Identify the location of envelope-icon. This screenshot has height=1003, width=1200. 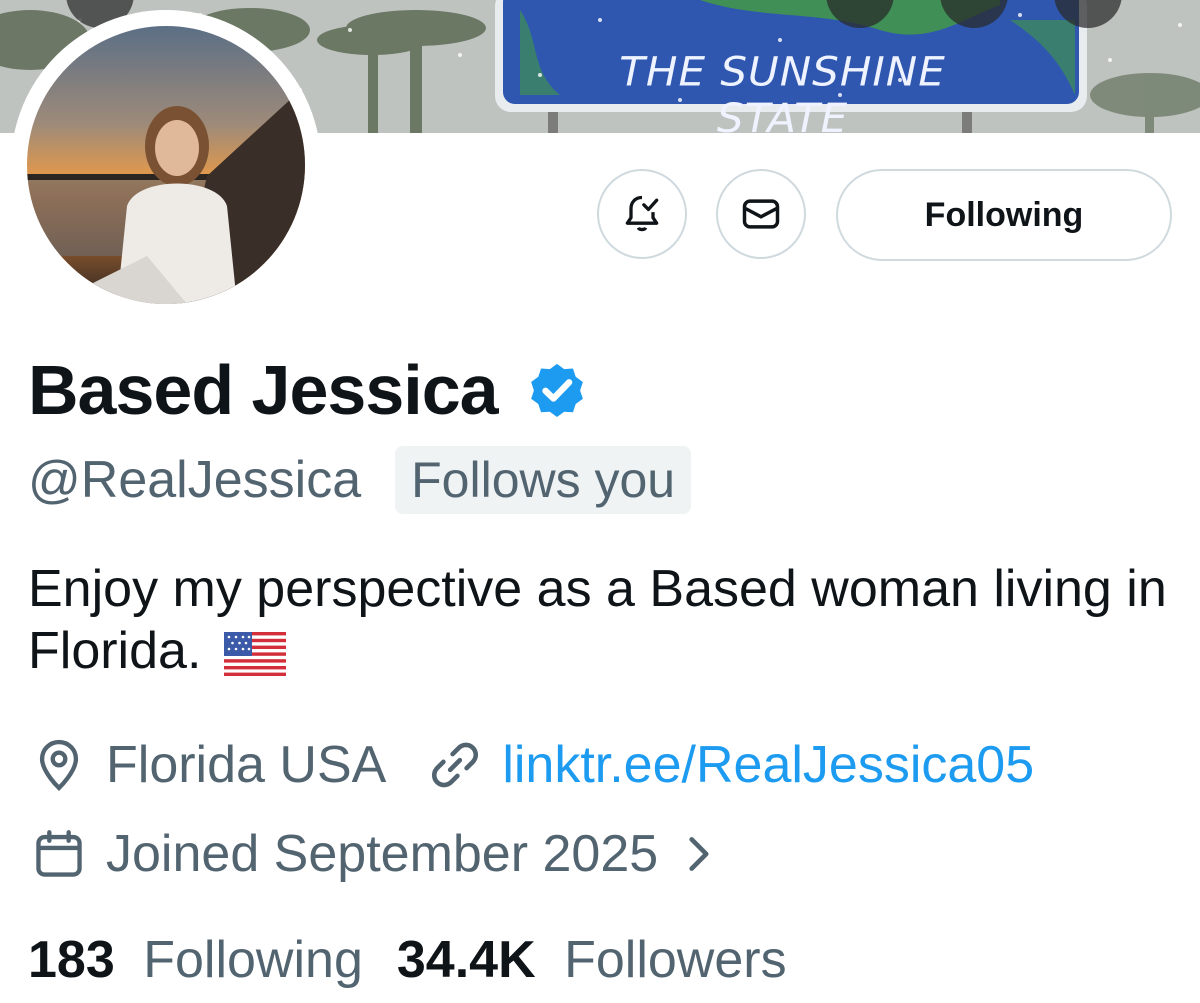
(761, 214).